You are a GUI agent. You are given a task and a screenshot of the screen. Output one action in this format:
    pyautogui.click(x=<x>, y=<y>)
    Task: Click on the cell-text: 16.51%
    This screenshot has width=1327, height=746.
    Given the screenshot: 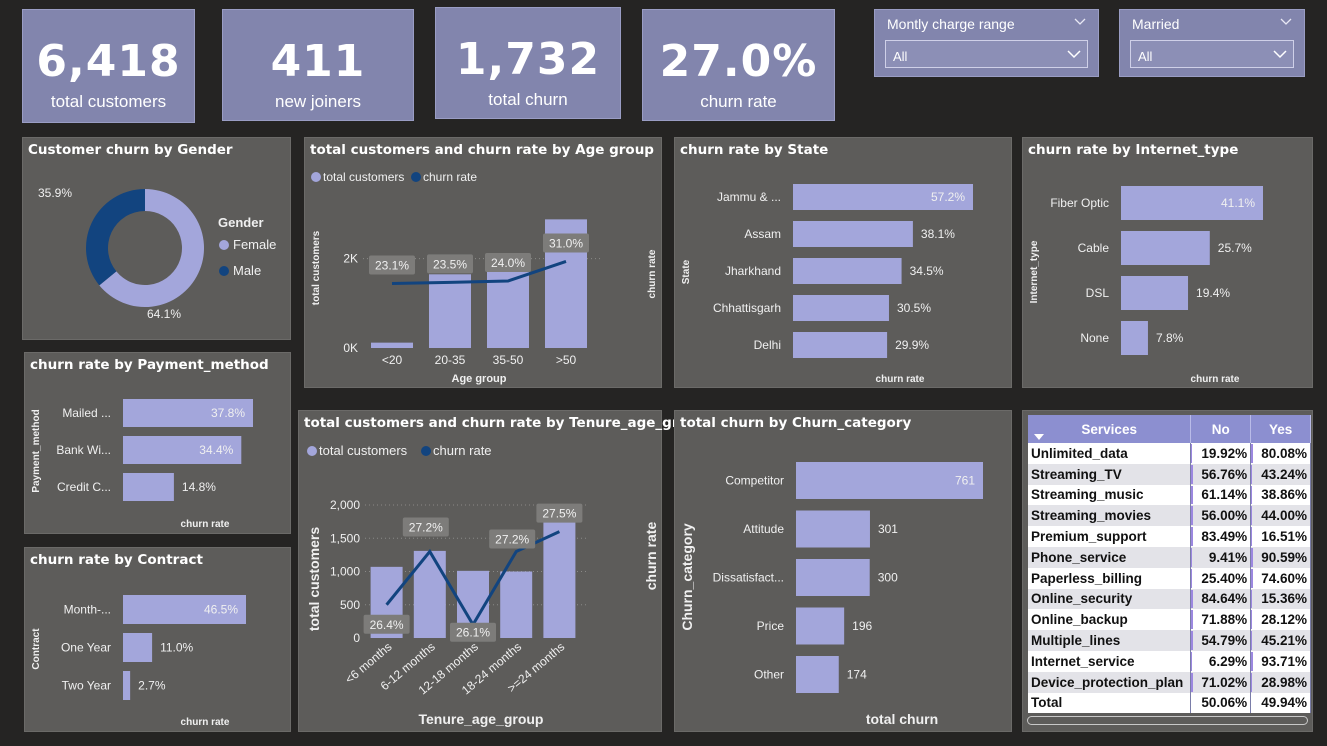 What is the action you would take?
    pyautogui.click(x=1284, y=537)
    